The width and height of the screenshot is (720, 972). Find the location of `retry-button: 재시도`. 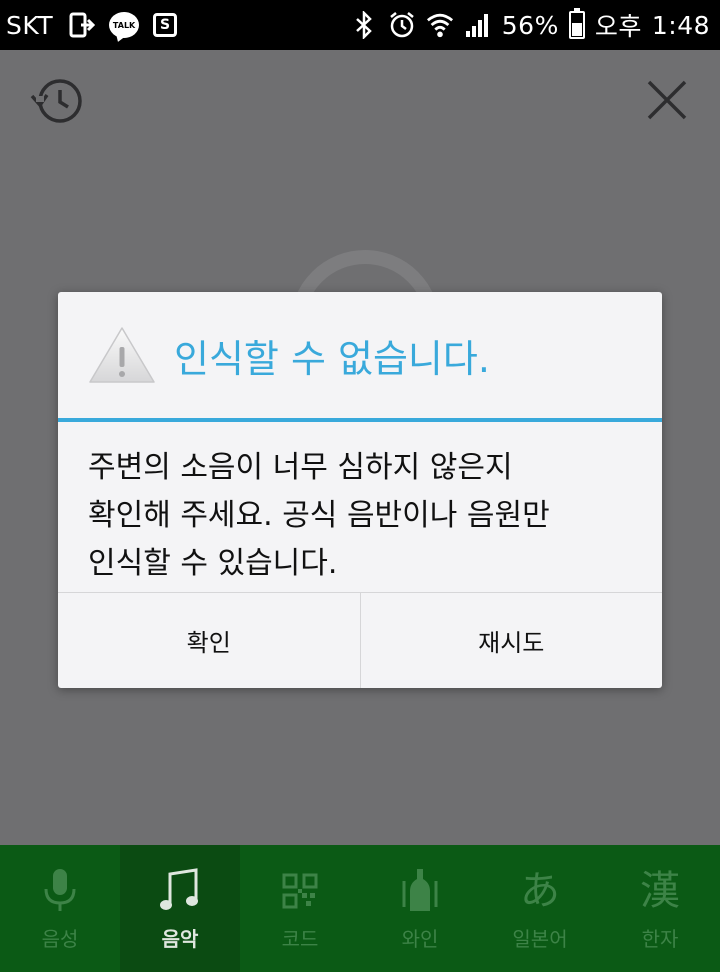

retry-button: 재시도 is located at coordinates (511, 640).